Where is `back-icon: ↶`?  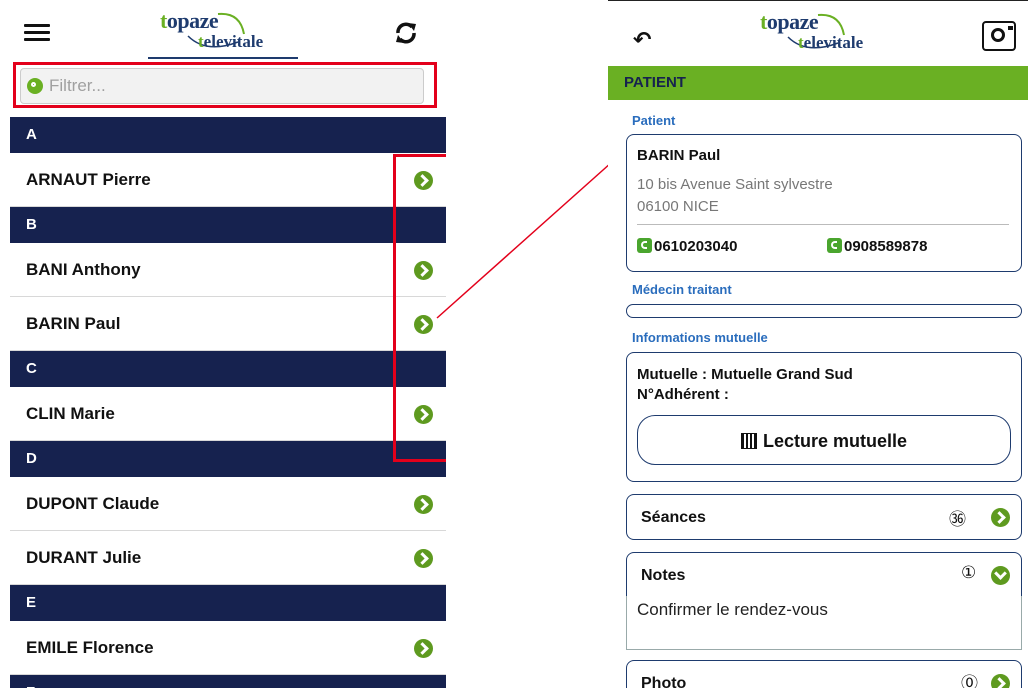
back-icon: ↶ is located at coordinates (642, 40).